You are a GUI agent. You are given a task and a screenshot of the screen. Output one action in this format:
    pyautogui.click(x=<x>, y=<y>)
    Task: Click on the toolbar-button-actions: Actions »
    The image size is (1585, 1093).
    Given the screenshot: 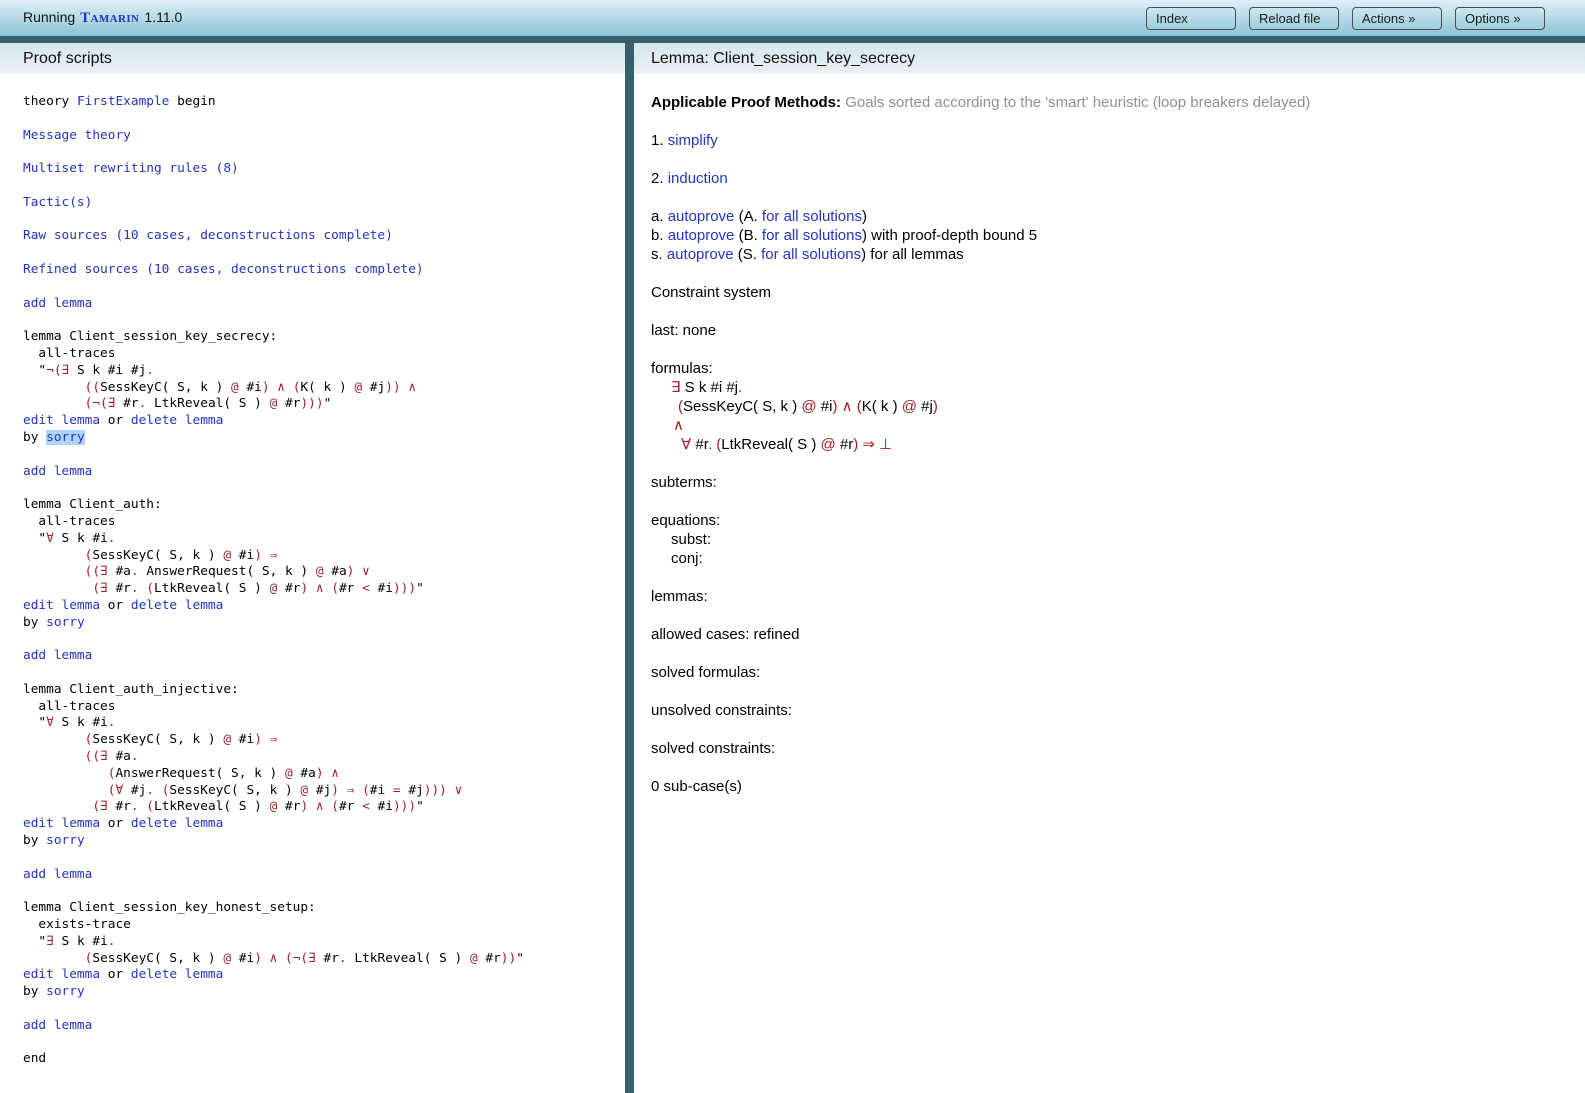 What is the action you would take?
    pyautogui.click(x=1397, y=18)
    